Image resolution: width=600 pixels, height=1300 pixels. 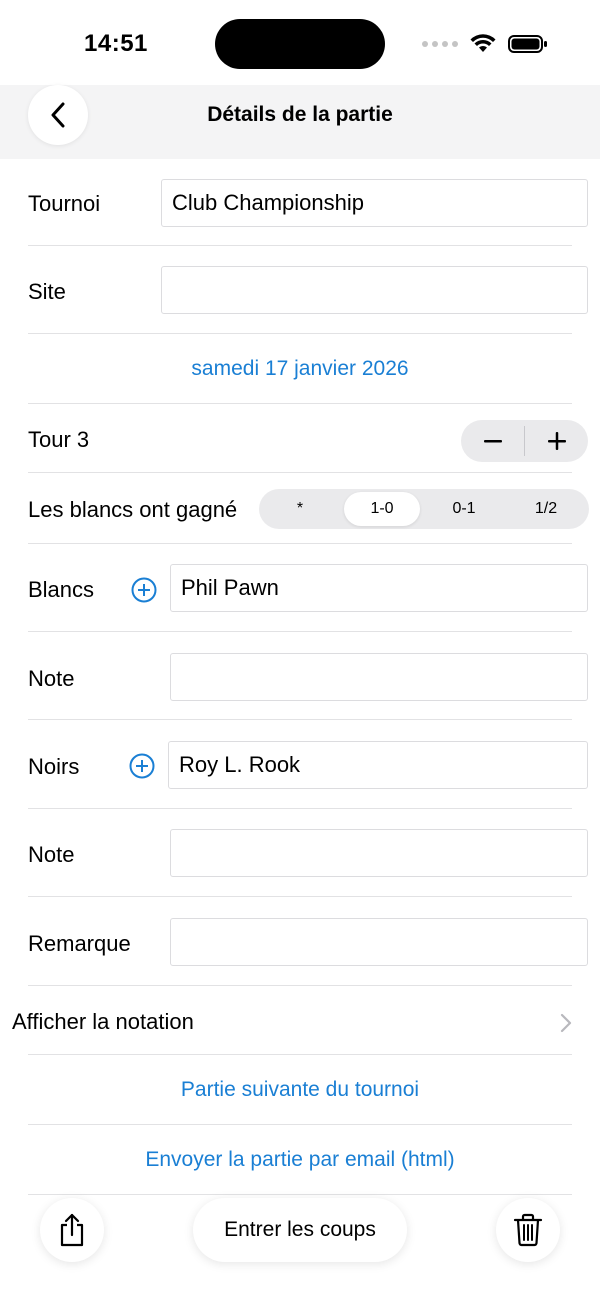 What do you see at coordinates (378, 765) in the screenshot?
I see `black-player-input: Roy L. Rook` at bounding box center [378, 765].